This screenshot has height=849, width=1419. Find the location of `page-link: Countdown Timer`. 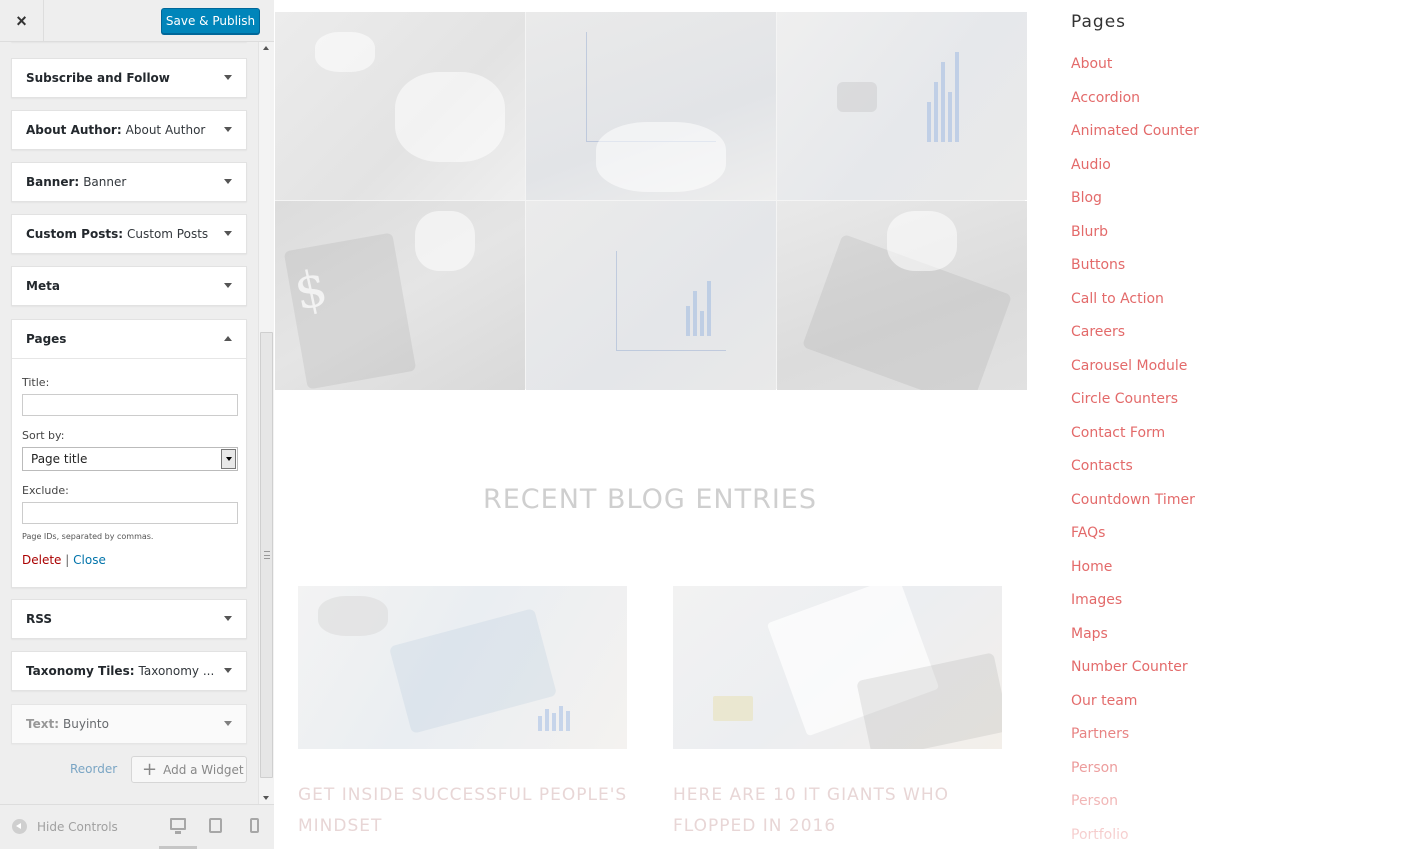

page-link: Countdown Timer is located at coordinates (1135, 509).